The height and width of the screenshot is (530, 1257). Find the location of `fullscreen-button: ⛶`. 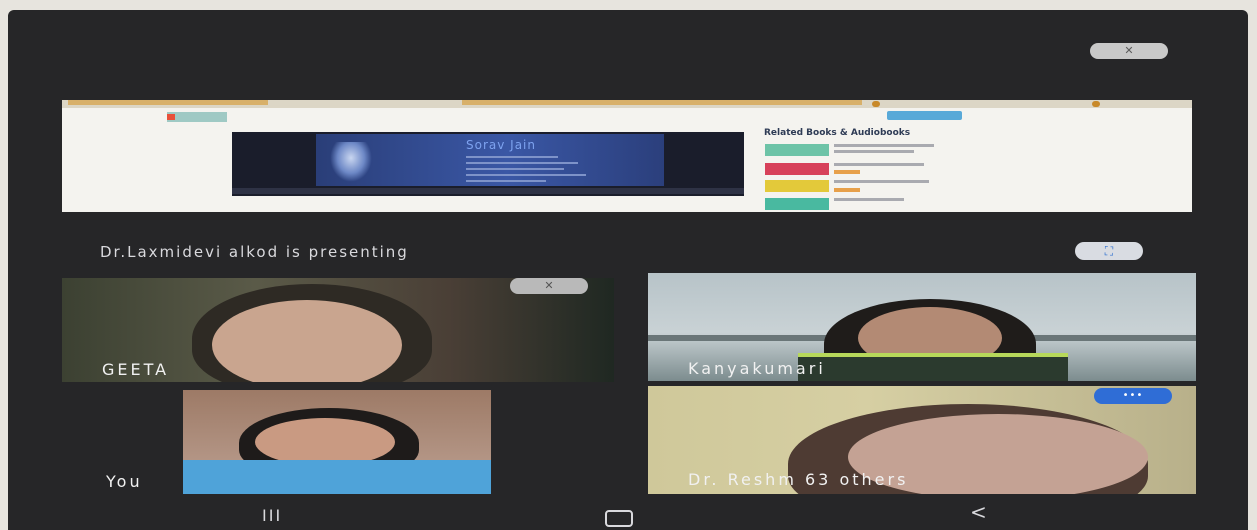

fullscreen-button: ⛶ is located at coordinates (1109, 251).